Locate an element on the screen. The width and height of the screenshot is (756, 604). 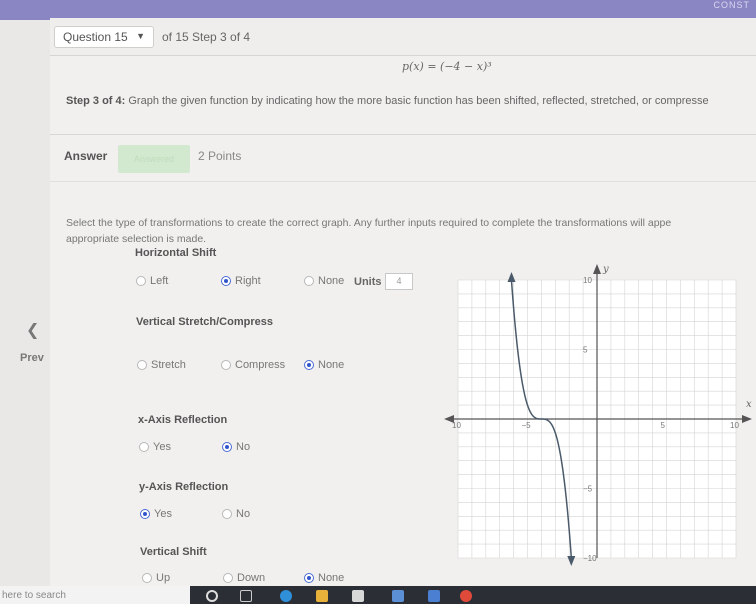
vertical-stretch-title: Vertical Stretch/Compress is located at coordinates (204, 322).